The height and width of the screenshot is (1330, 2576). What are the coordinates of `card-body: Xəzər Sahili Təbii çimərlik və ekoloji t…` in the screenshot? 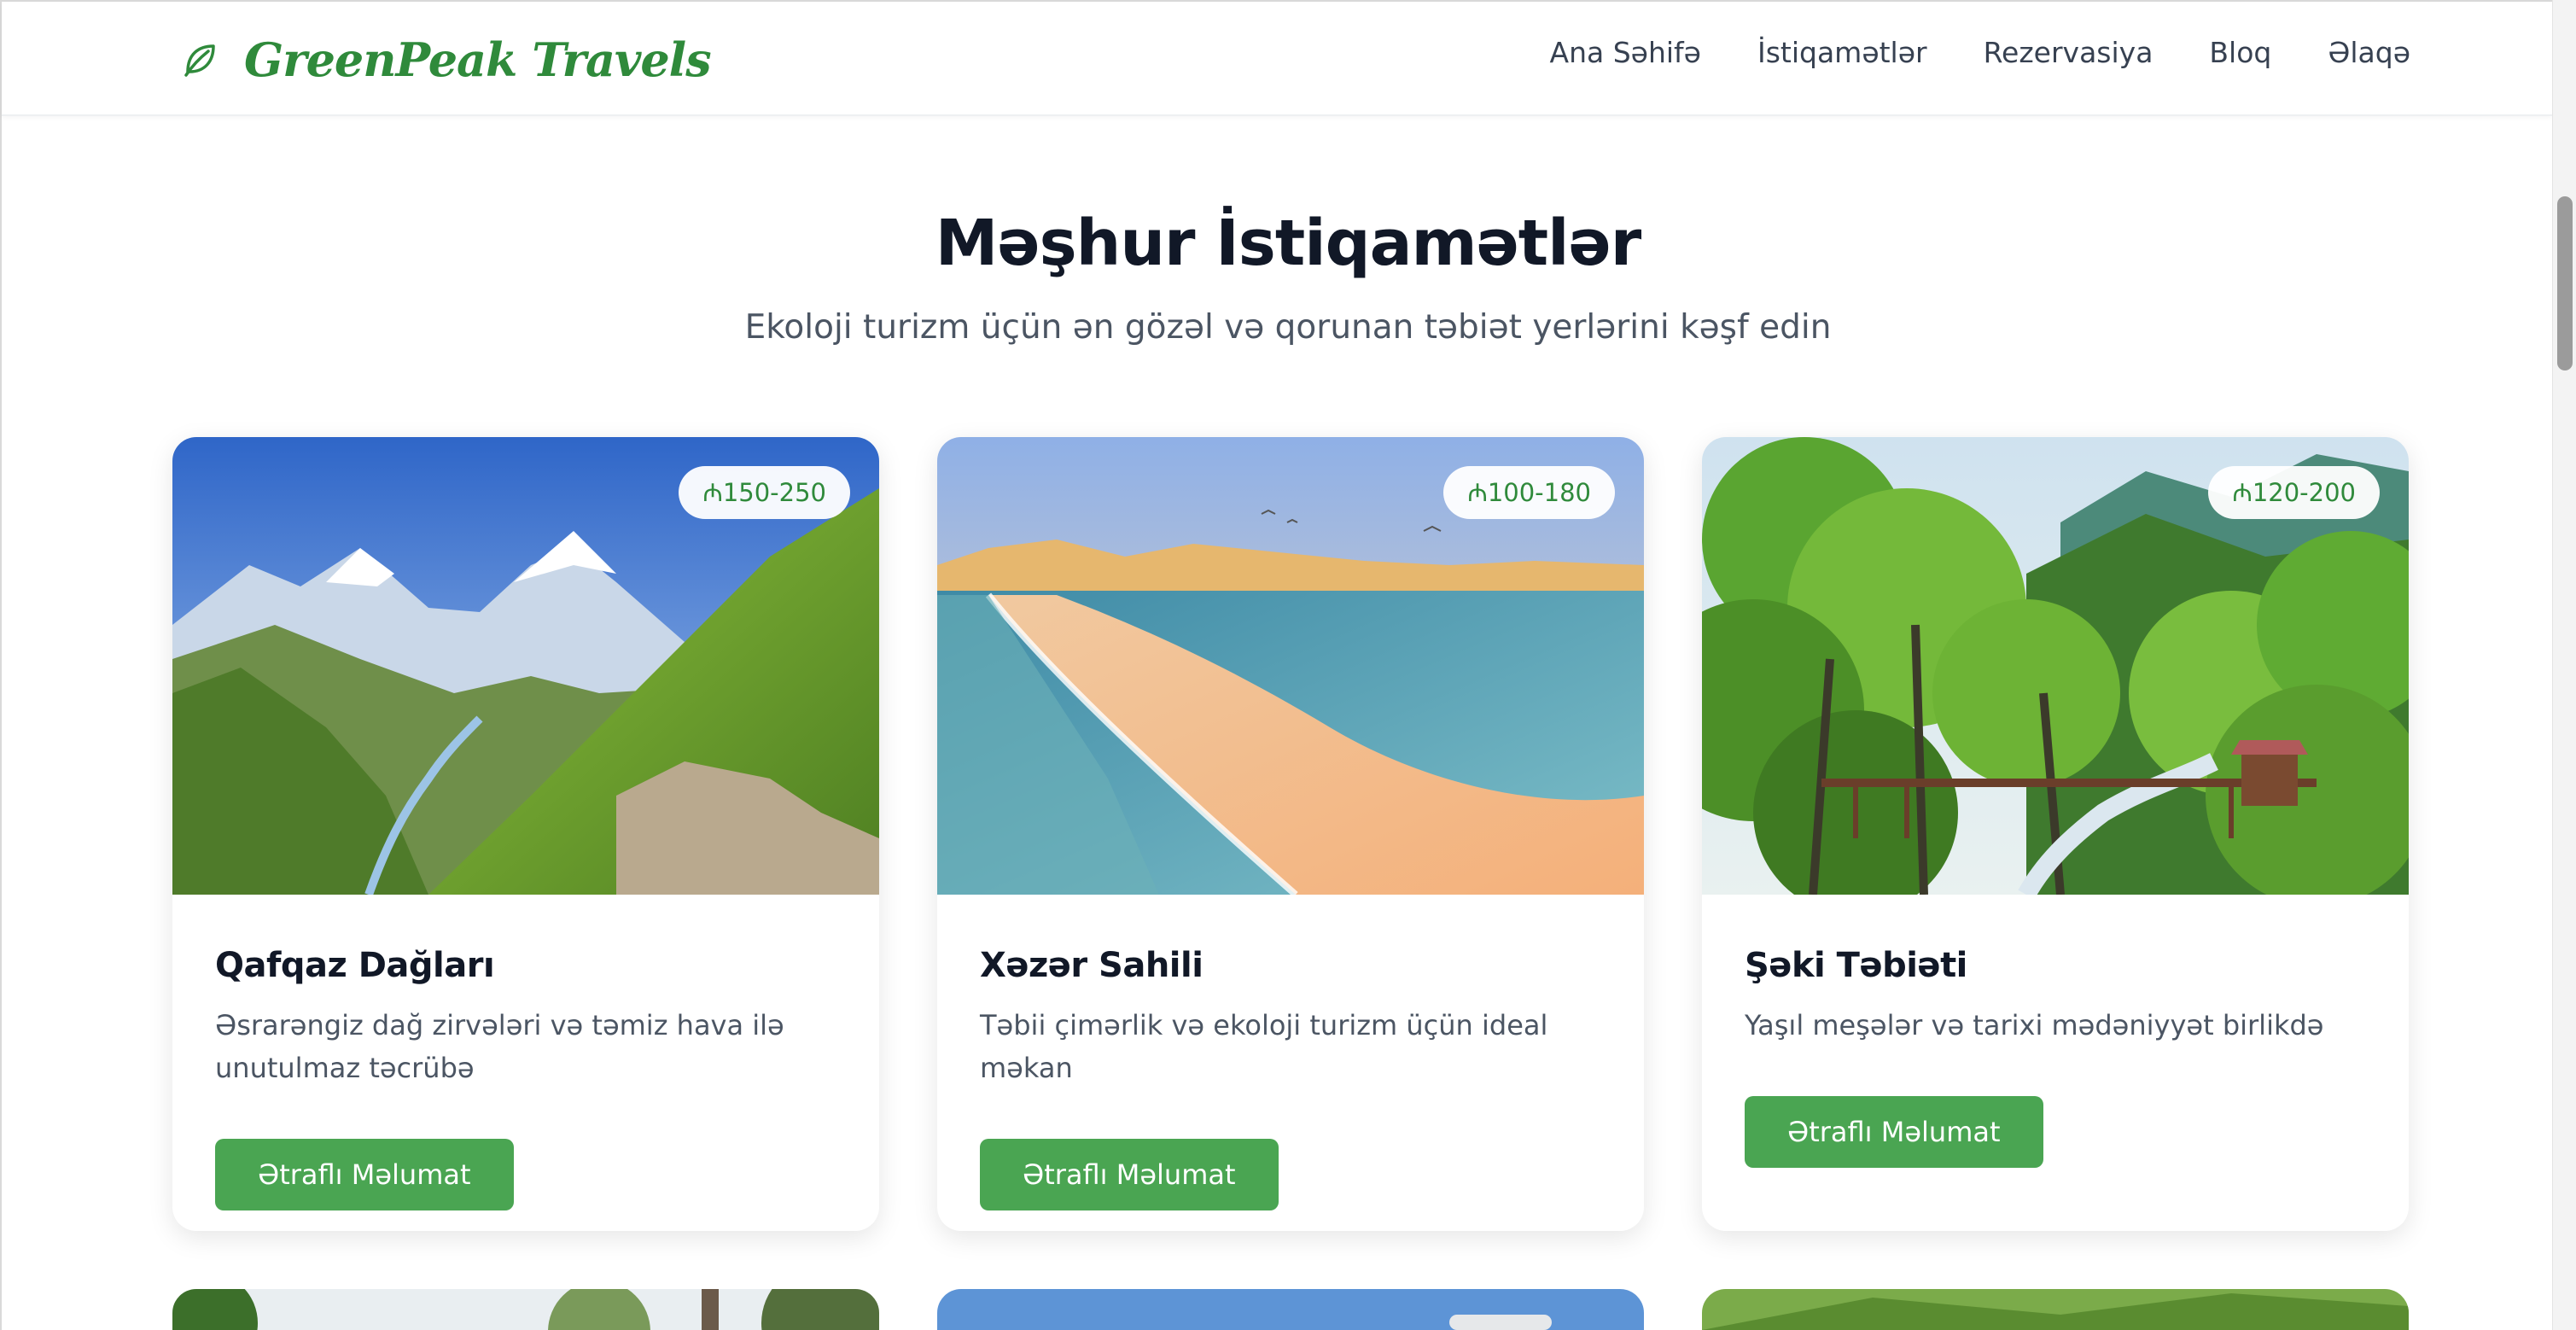 It's located at (1291, 1078).